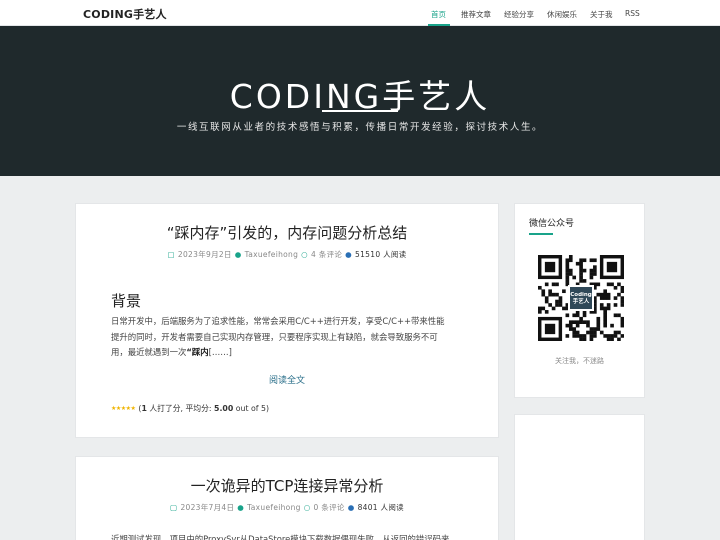  What do you see at coordinates (125, 14) in the screenshot?
I see `site-brand: CODING手艺人` at bounding box center [125, 14].